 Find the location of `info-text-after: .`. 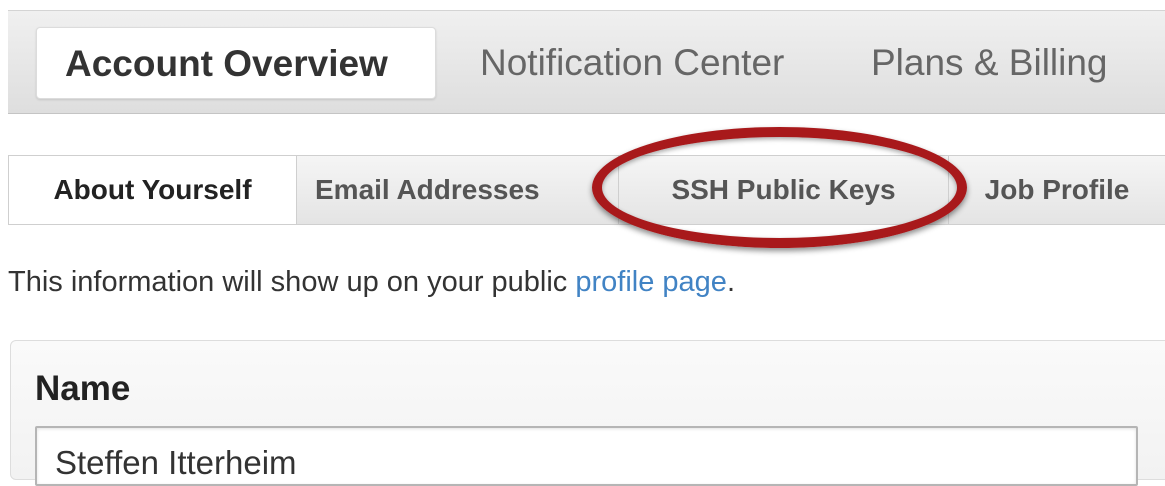

info-text-after: . is located at coordinates (730, 282).